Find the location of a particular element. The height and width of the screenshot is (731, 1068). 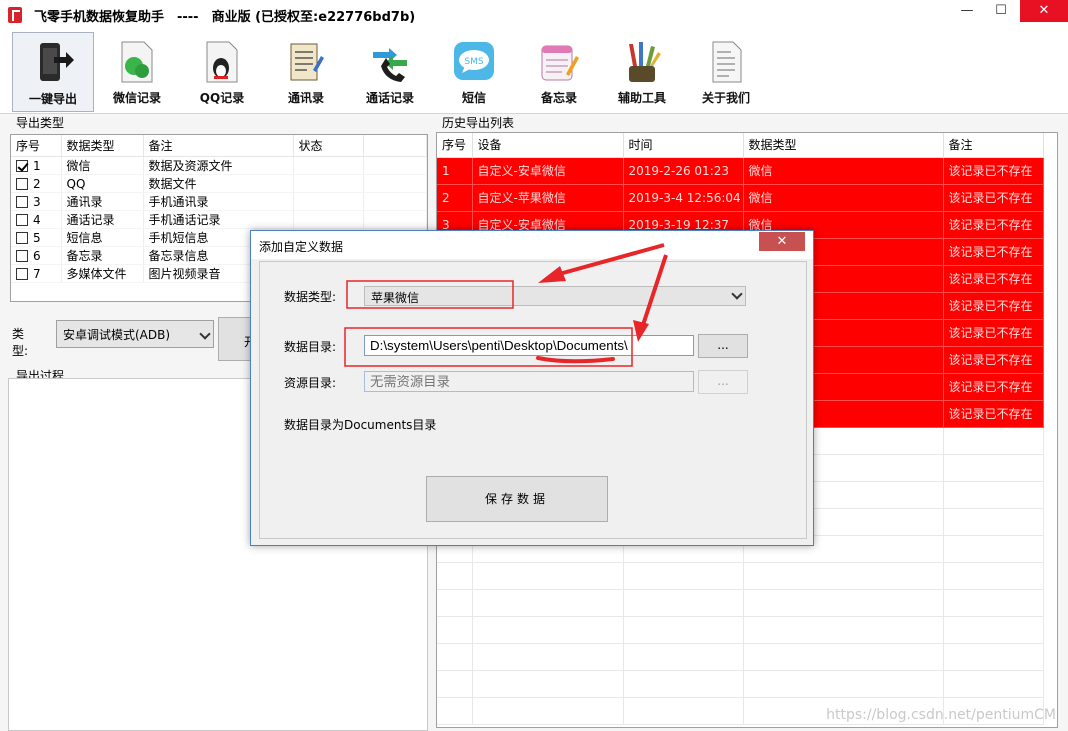

list-item: 1 微信 数据及资源文件 is located at coordinates (219, 165).